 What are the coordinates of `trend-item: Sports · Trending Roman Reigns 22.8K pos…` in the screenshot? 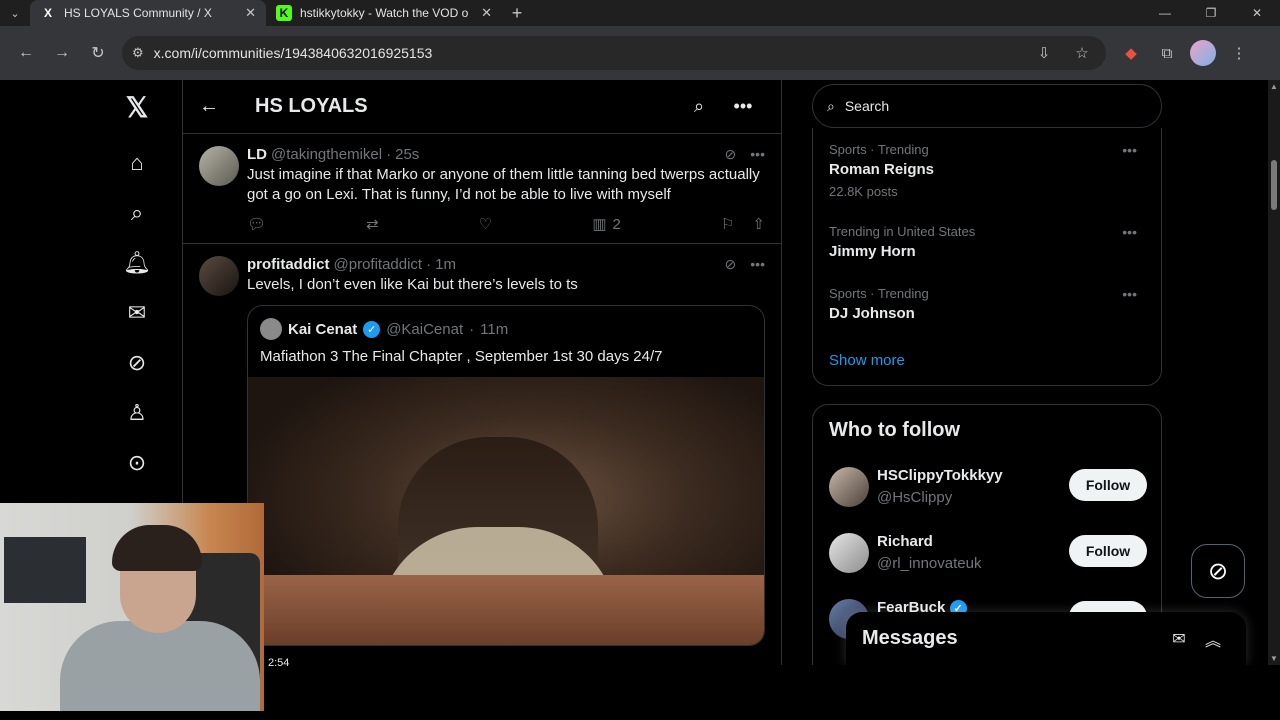 It's located at (988, 170).